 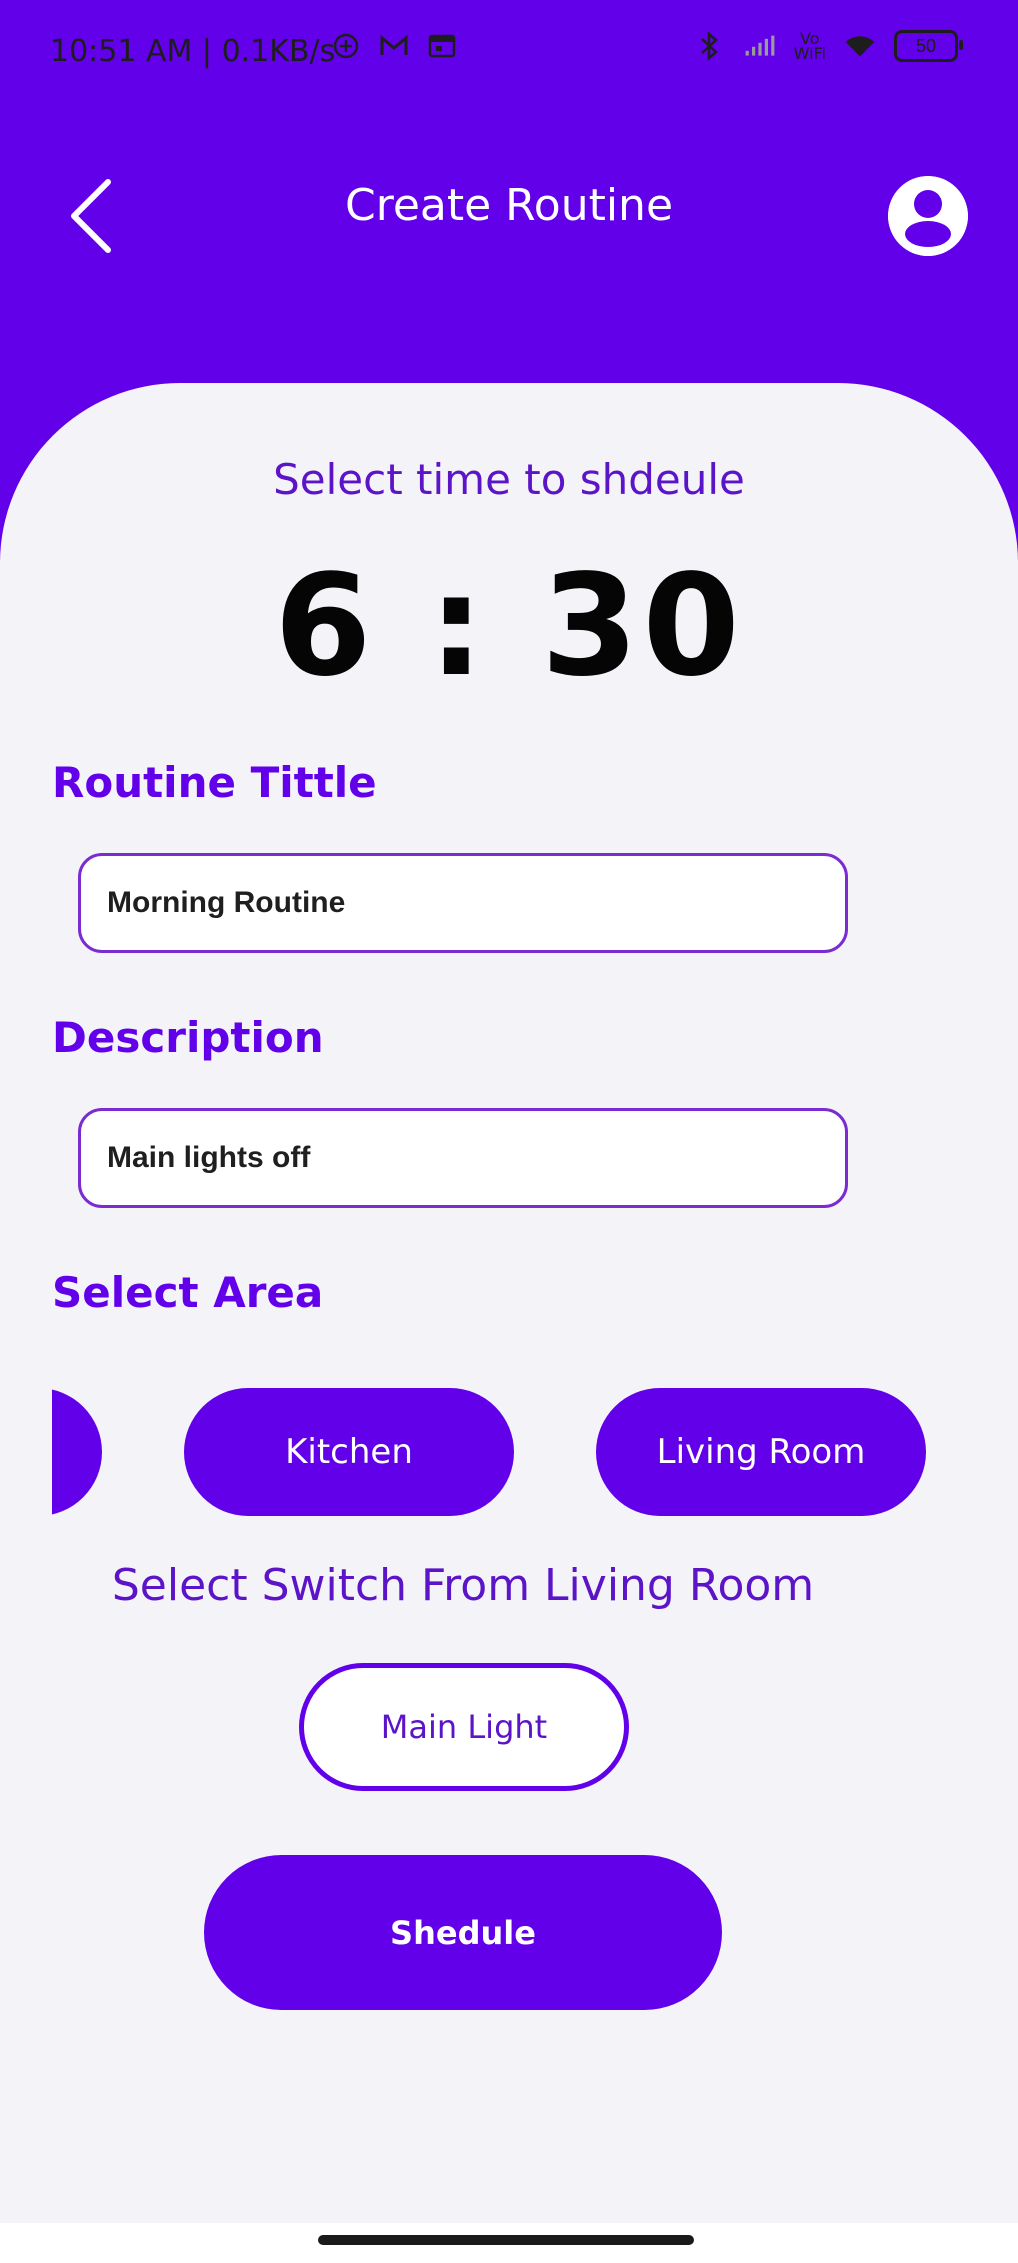 What do you see at coordinates (828, 46) in the screenshot?
I see `status-system-icons: Vo WiFi 50` at bounding box center [828, 46].